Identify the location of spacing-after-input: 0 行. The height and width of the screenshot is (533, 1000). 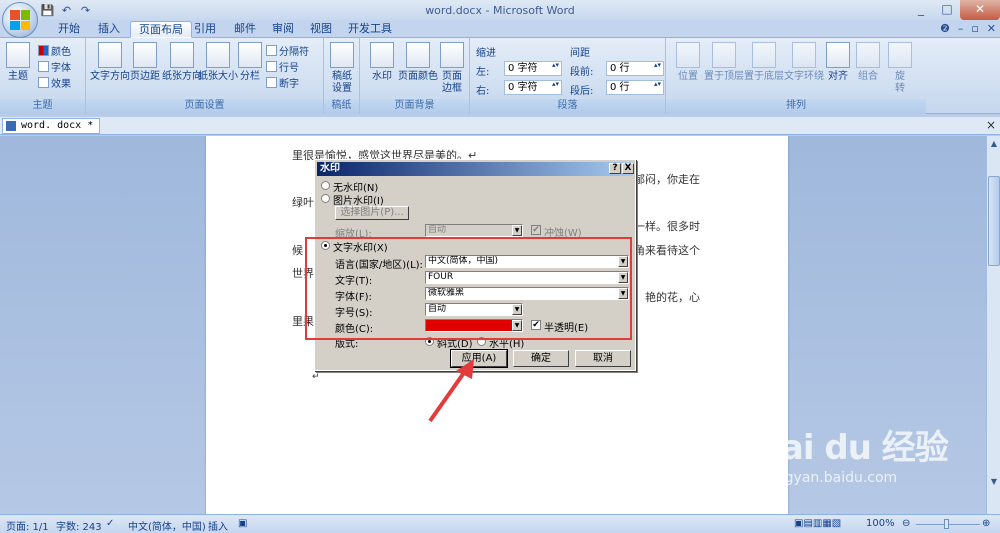
(635, 87).